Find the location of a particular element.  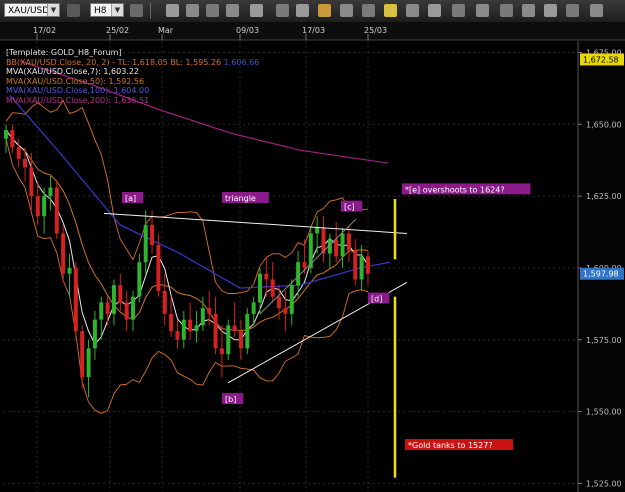

measure-icon is located at coordinates (528, 10).